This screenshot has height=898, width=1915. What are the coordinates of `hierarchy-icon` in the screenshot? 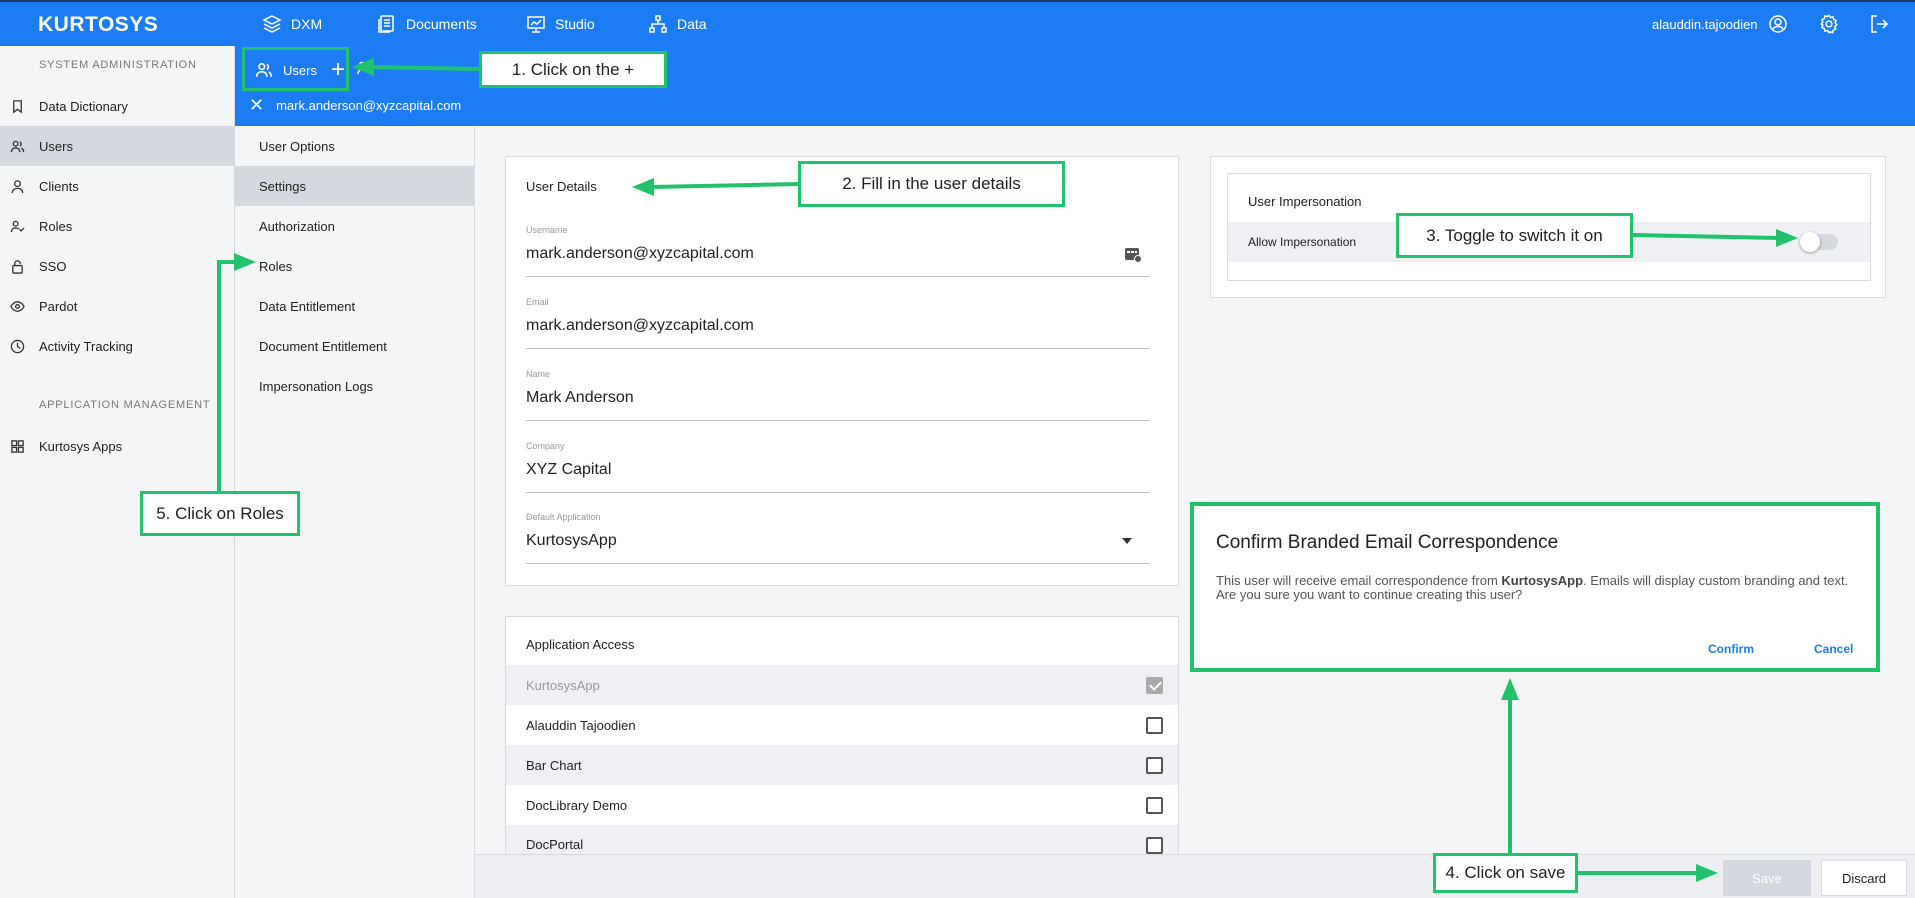 It's located at (658, 24).